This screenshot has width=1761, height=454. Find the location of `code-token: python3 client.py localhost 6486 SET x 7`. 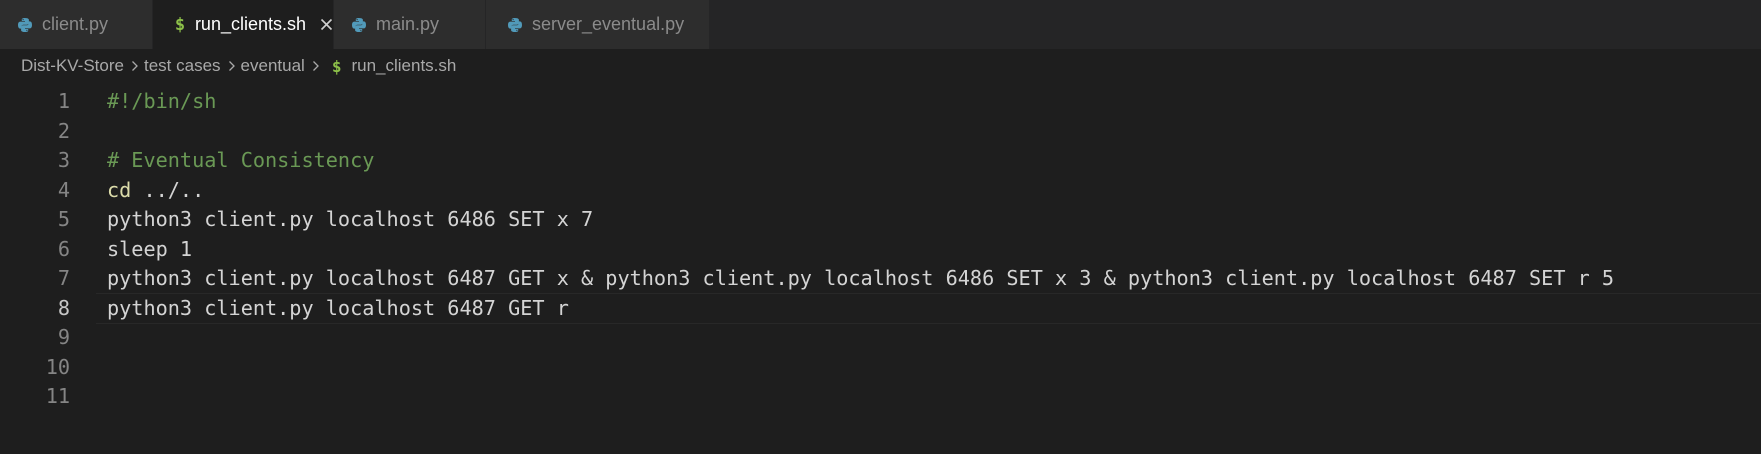

code-token: python3 client.py localhost 6486 SET x 7 is located at coordinates (350, 219).